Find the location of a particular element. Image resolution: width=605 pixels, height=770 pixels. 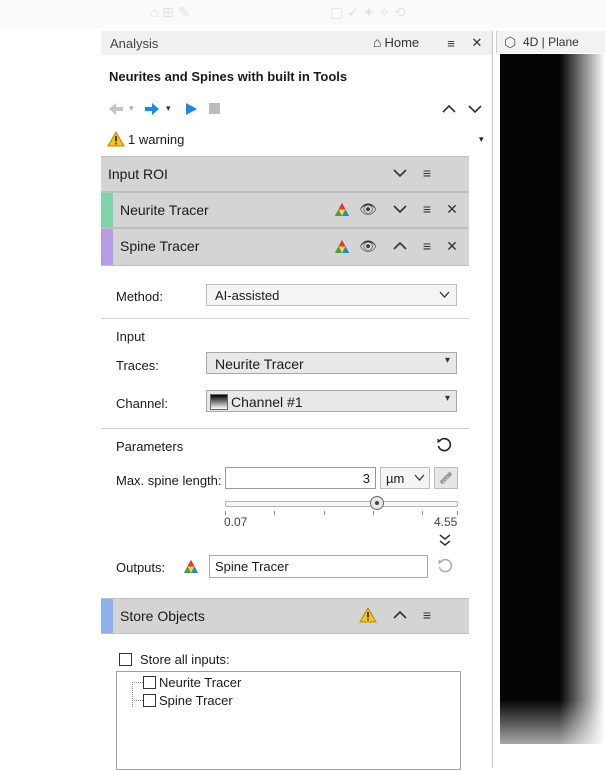

warning-dropdown-icon: ▾ is located at coordinates (481, 139).